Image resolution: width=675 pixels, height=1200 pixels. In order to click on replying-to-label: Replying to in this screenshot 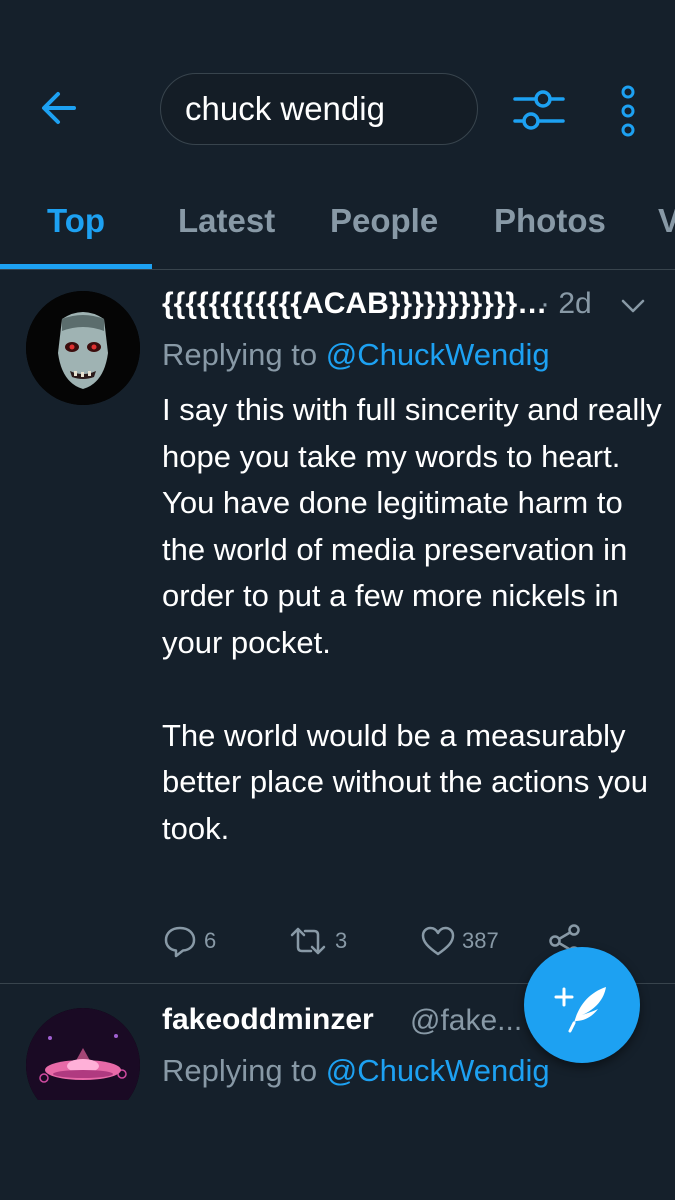, I will do `click(244, 1070)`.